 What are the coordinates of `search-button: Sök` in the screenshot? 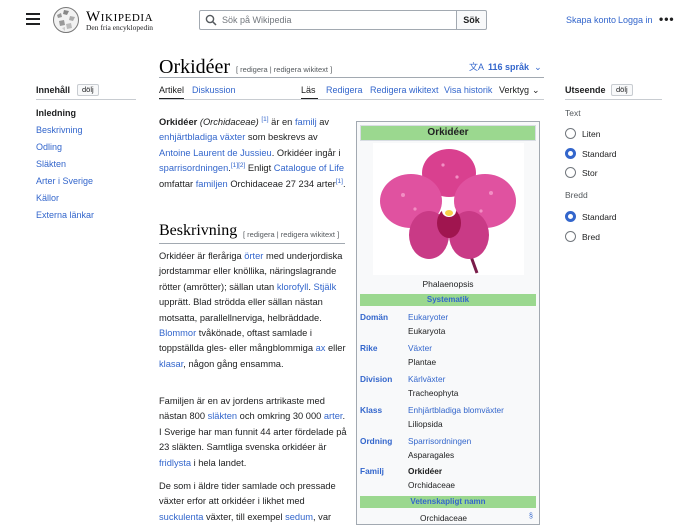 It's located at (471, 20).